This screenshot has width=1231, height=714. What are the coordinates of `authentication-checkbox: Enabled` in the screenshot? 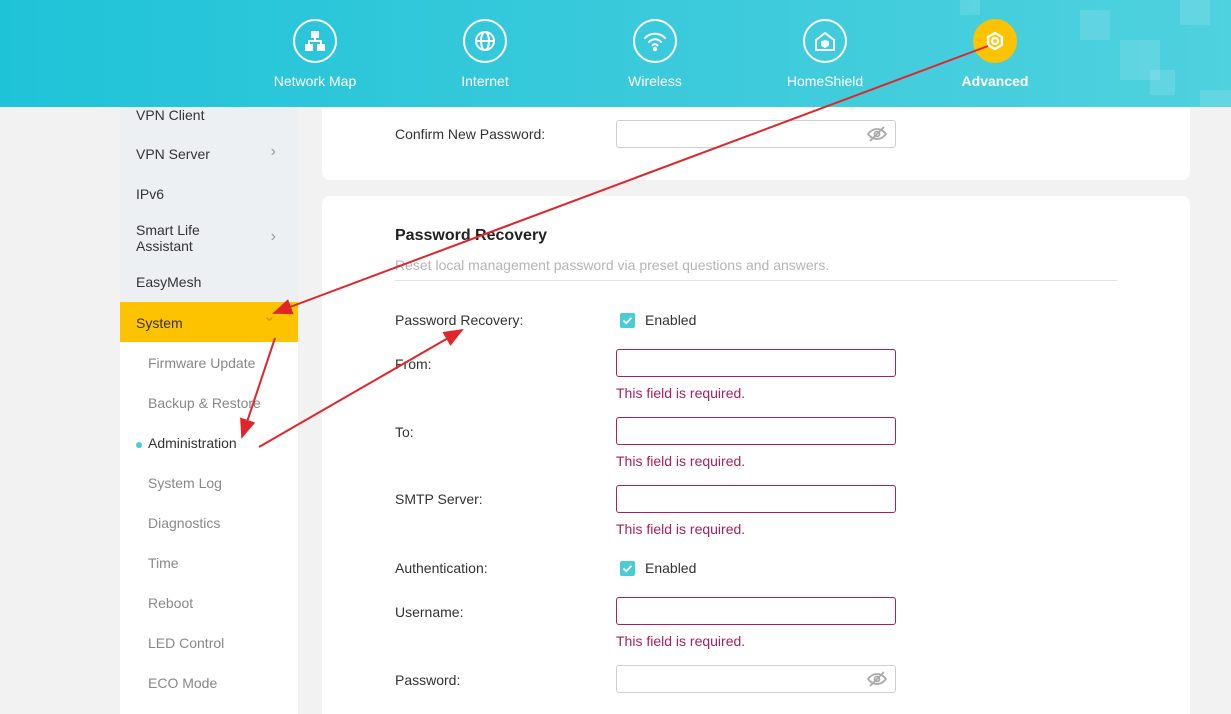 It's located at (658, 568).